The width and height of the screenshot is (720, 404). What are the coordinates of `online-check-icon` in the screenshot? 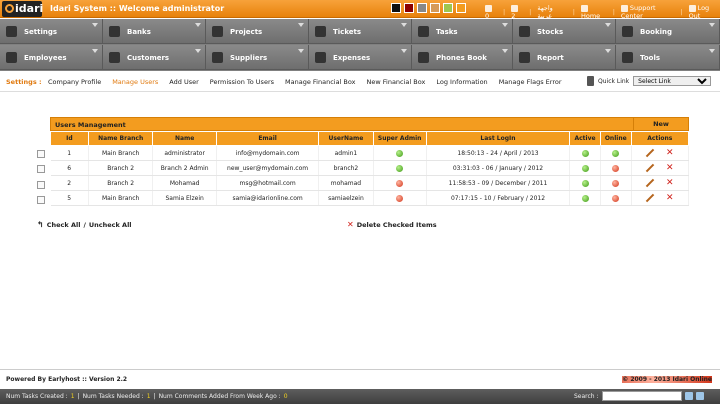 It's located at (616, 153).